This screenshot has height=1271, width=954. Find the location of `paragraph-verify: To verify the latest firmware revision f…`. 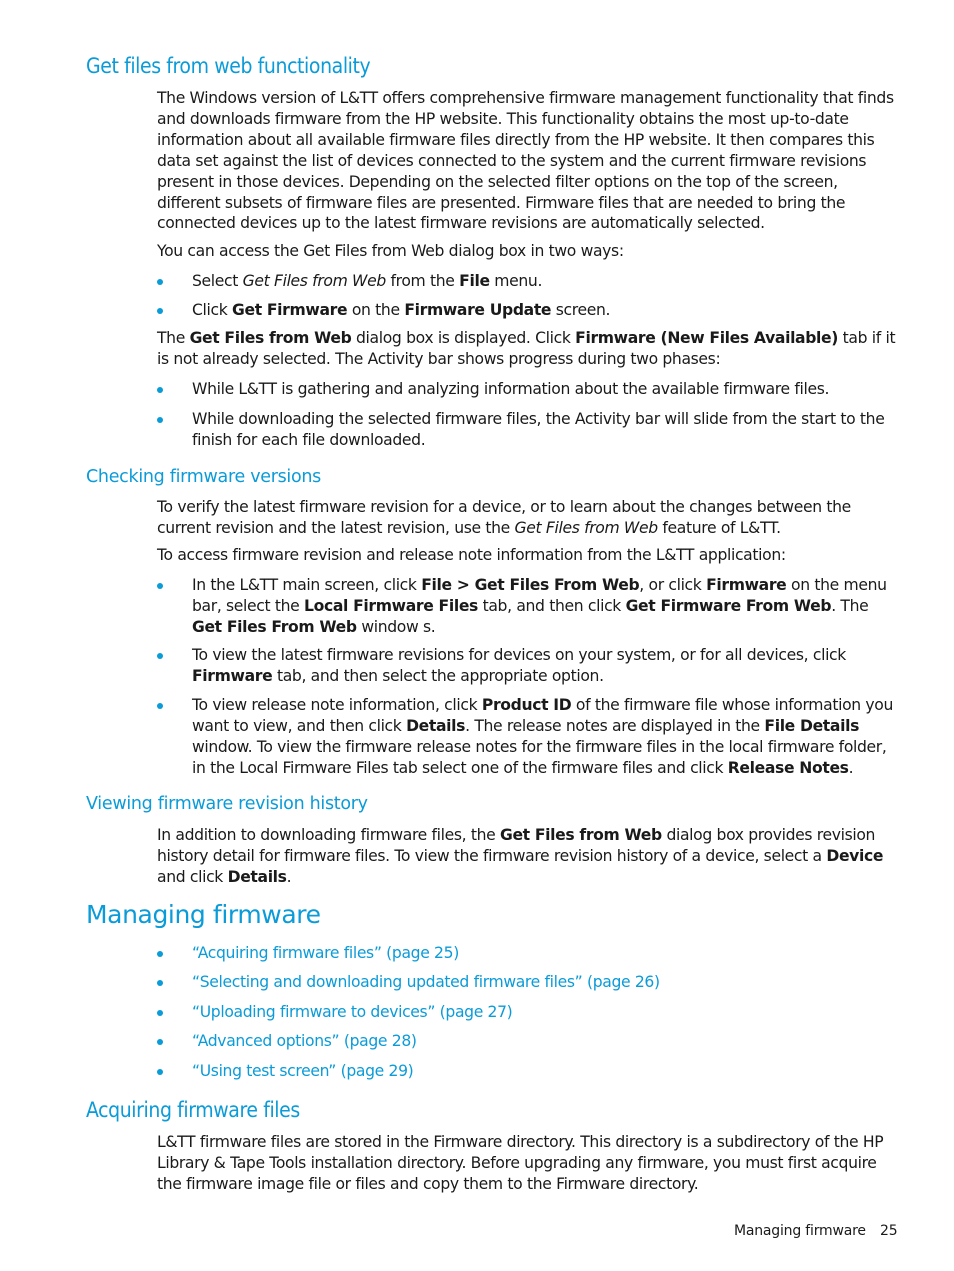

paragraph-verify: To verify the latest firmware revision f… is located at coordinates (504, 517).